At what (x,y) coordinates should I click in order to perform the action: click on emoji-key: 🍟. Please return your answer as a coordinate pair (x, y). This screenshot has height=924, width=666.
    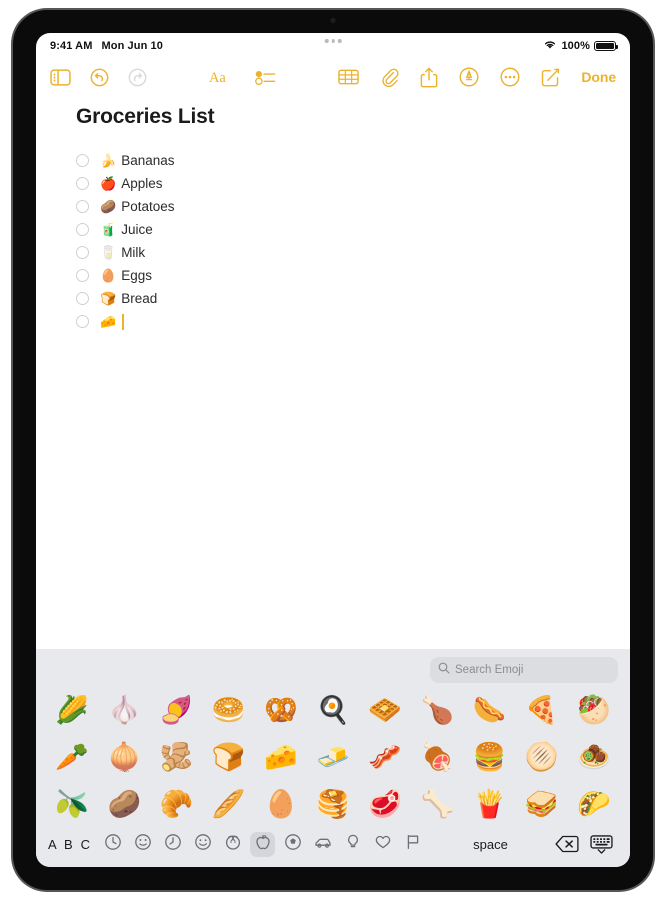
    Looking at the image, I should click on (490, 804).